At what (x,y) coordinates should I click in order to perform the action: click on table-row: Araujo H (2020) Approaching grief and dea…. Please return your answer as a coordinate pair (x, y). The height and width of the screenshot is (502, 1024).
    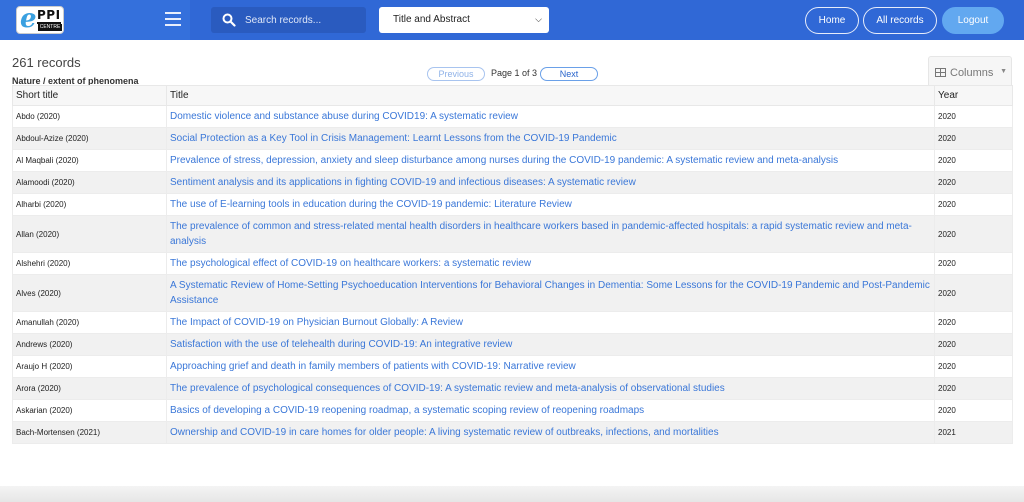
    Looking at the image, I should click on (512, 366).